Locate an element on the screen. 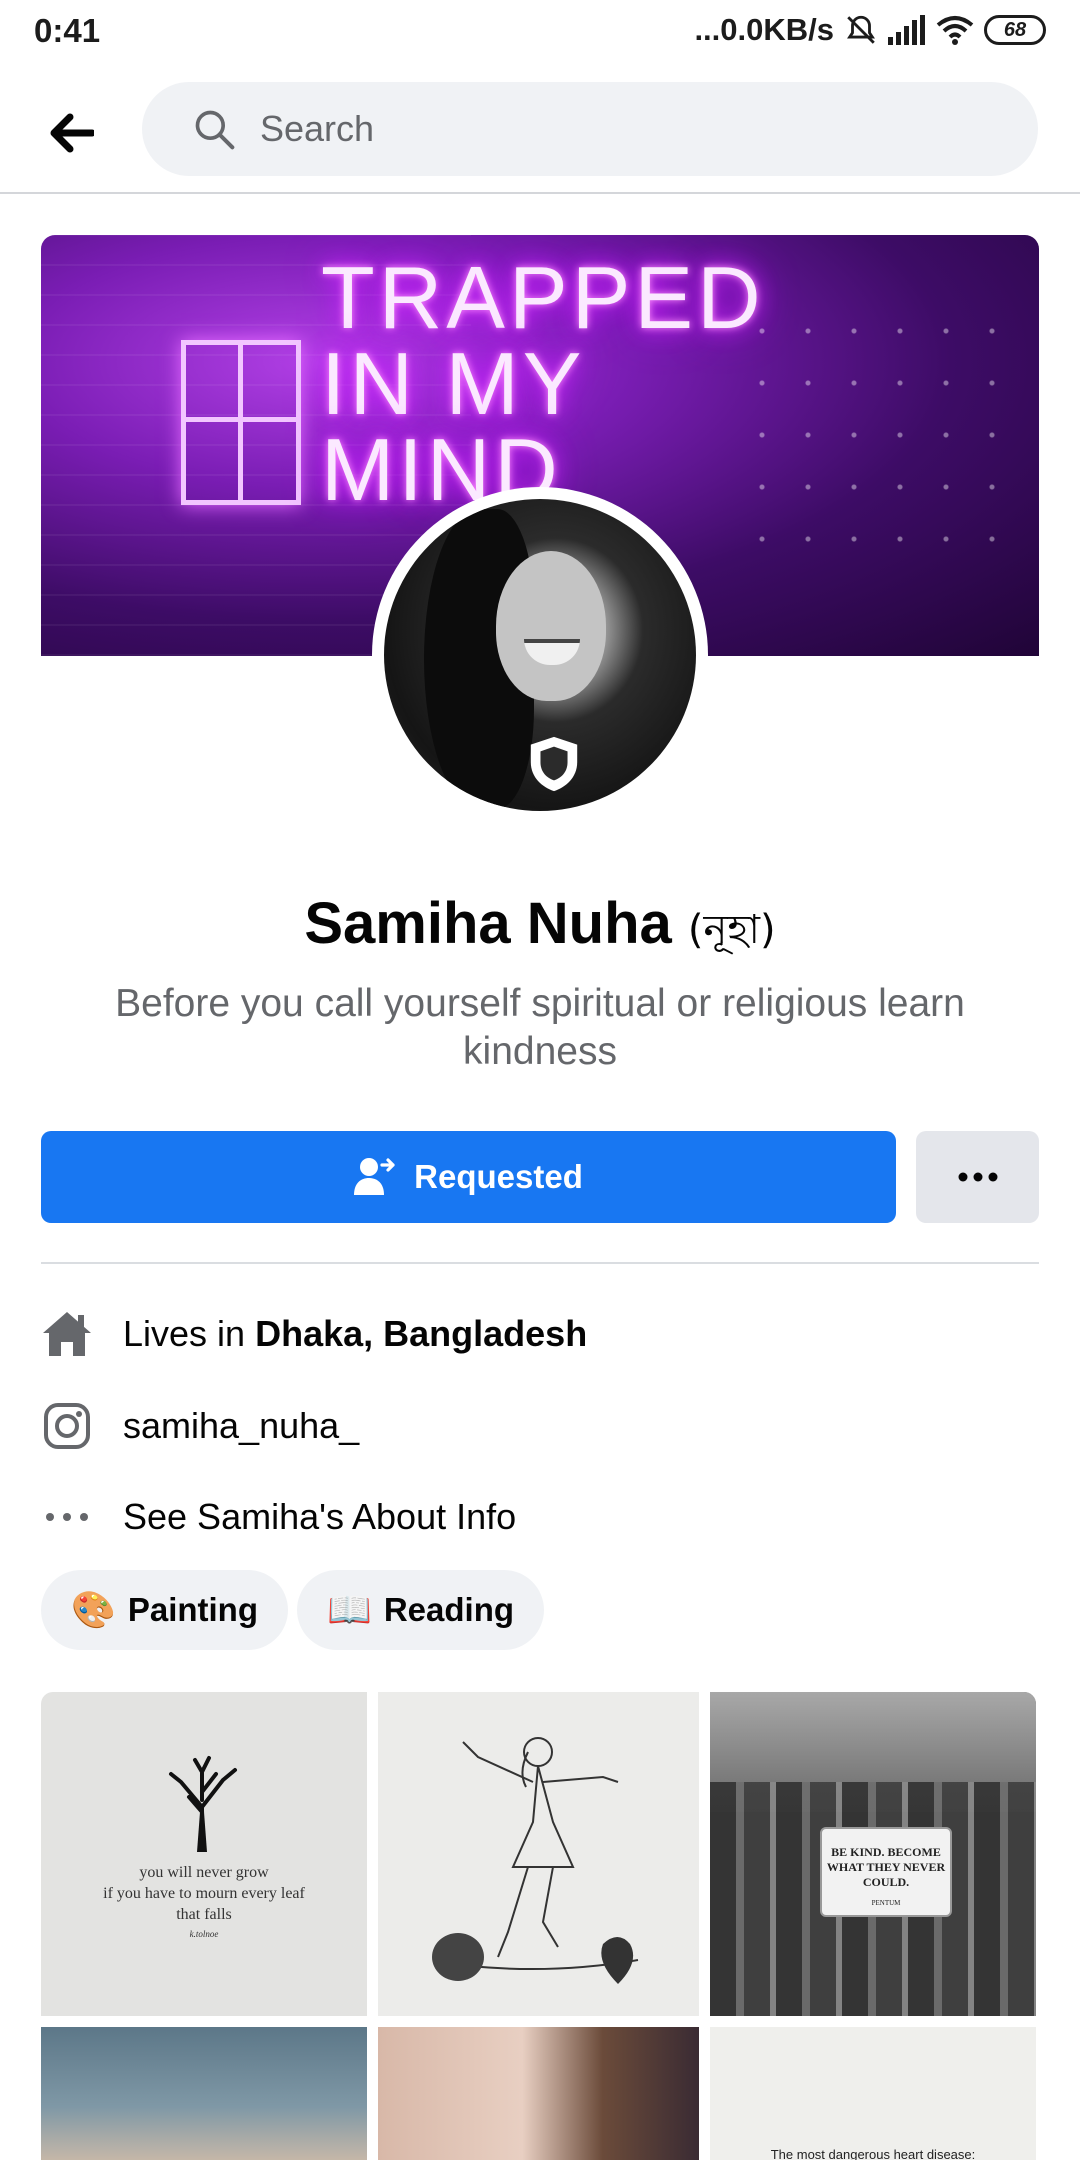 This screenshot has height=2160, width=1080. avatar-photo is located at coordinates (540, 655).